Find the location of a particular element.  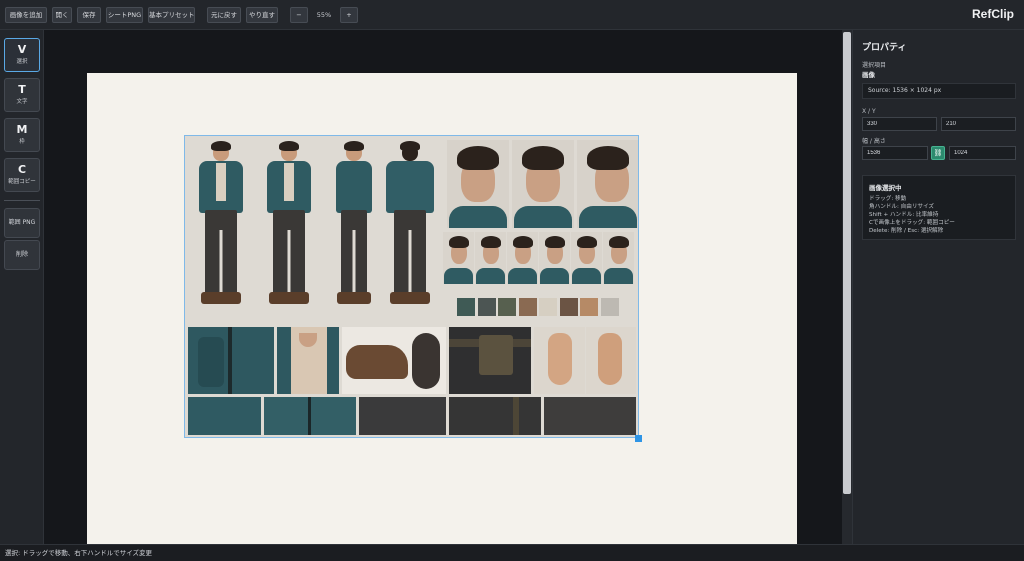

texture-canvas is located at coordinates (590, 416).